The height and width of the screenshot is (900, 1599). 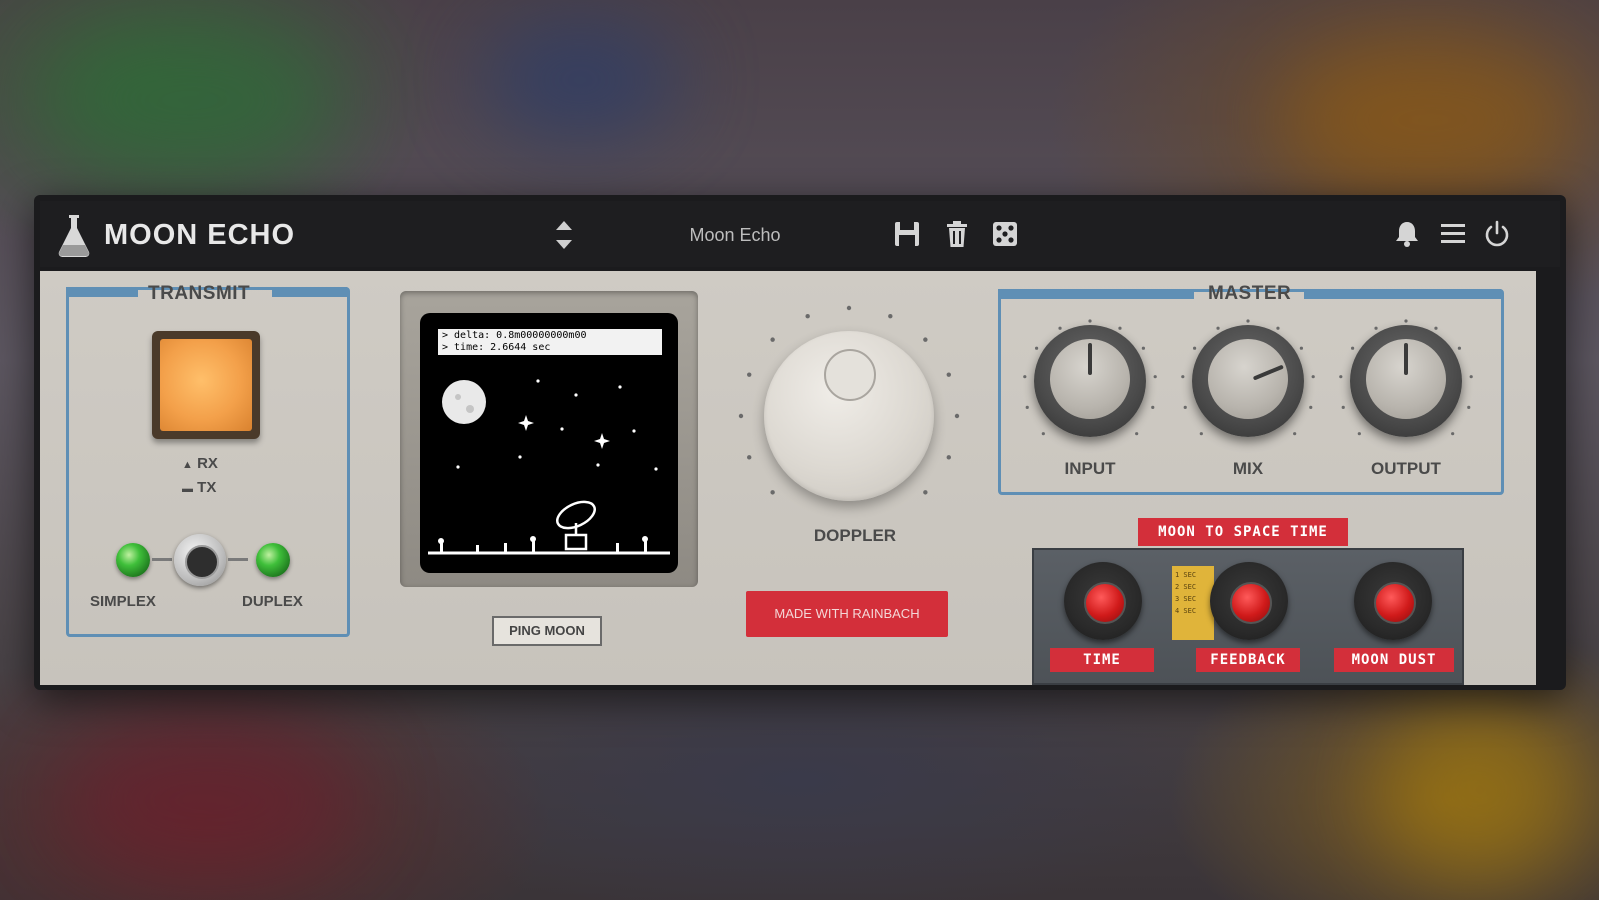 I want to click on trash-icon, so click(x=957, y=234).